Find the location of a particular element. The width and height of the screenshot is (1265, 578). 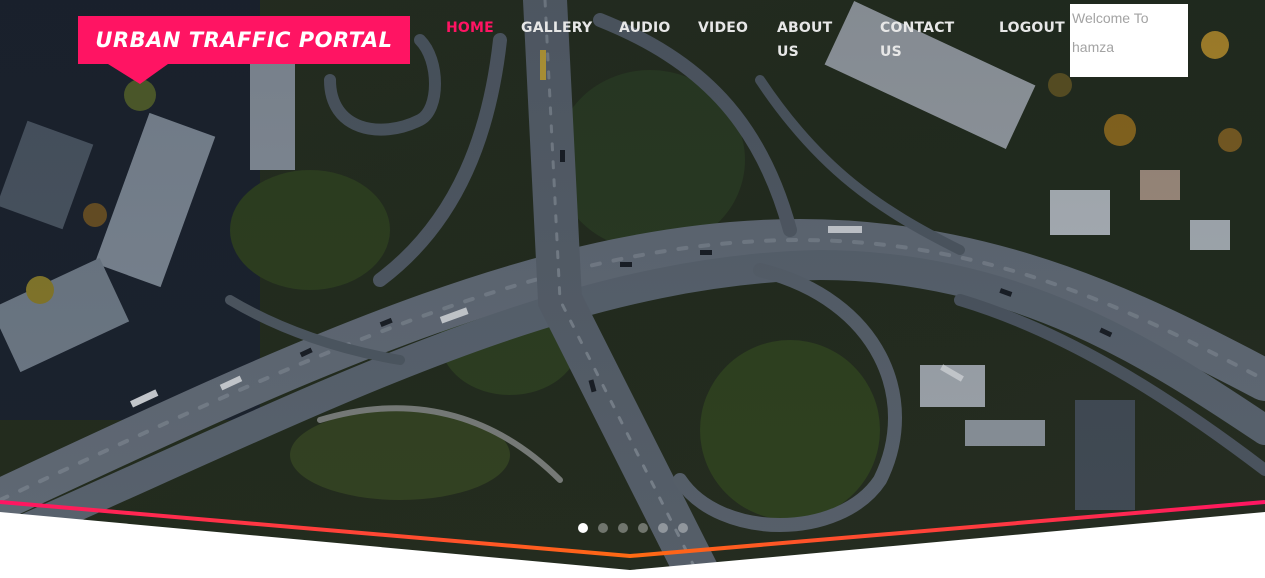

nav-contact-us-line1: CONTACT is located at coordinates (917, 28).